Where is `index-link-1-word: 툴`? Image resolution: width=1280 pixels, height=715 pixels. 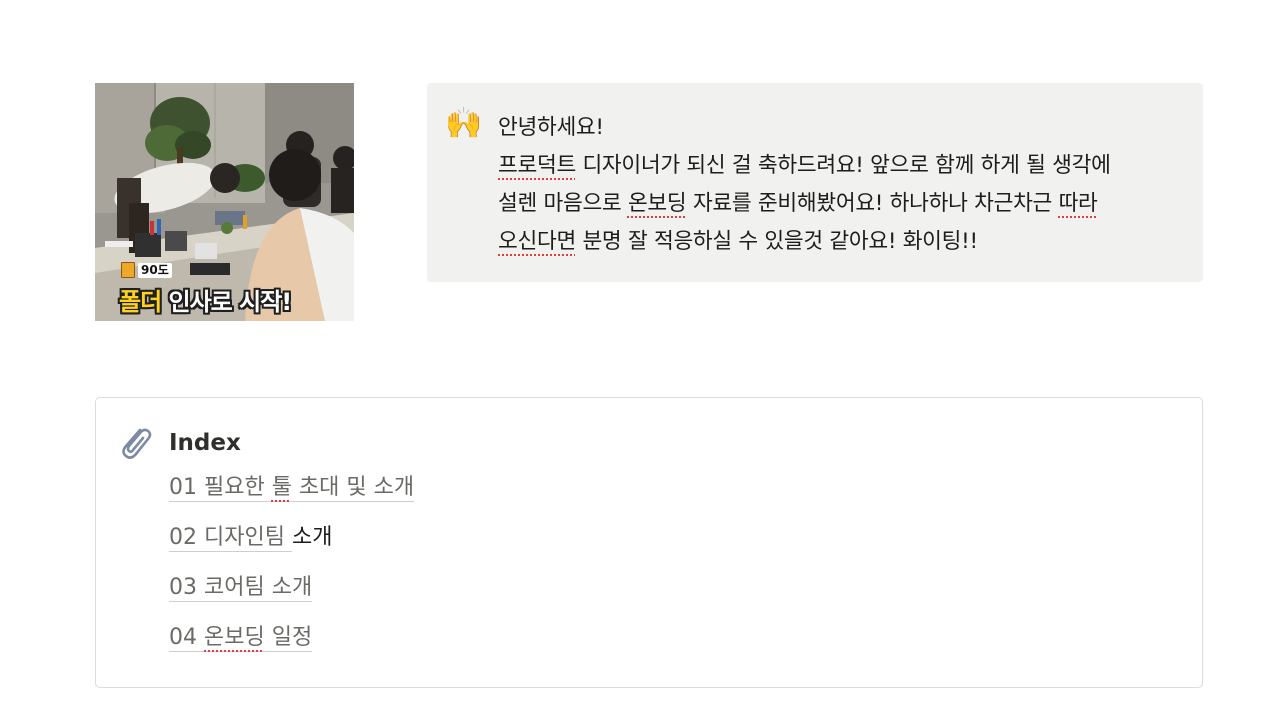
index-link-1-word: 툴 is located at coordinates (281, 487).